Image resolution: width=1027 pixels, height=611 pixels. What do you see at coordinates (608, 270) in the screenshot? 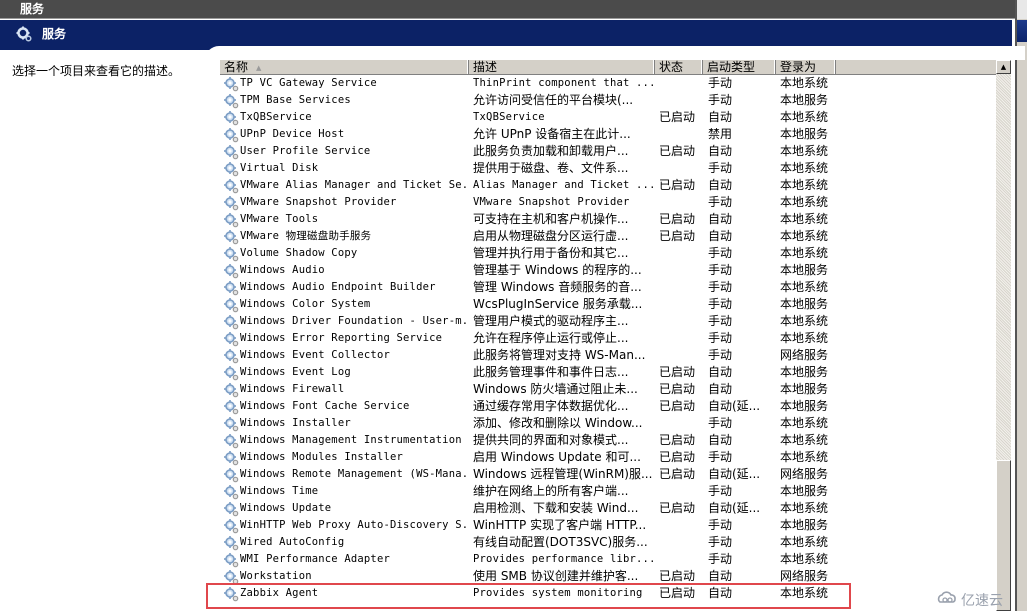
I see `table-row: Windows Audio 管理基于 Windows 的程序的... 手动 本地服务` at bounding box center [608, 270].